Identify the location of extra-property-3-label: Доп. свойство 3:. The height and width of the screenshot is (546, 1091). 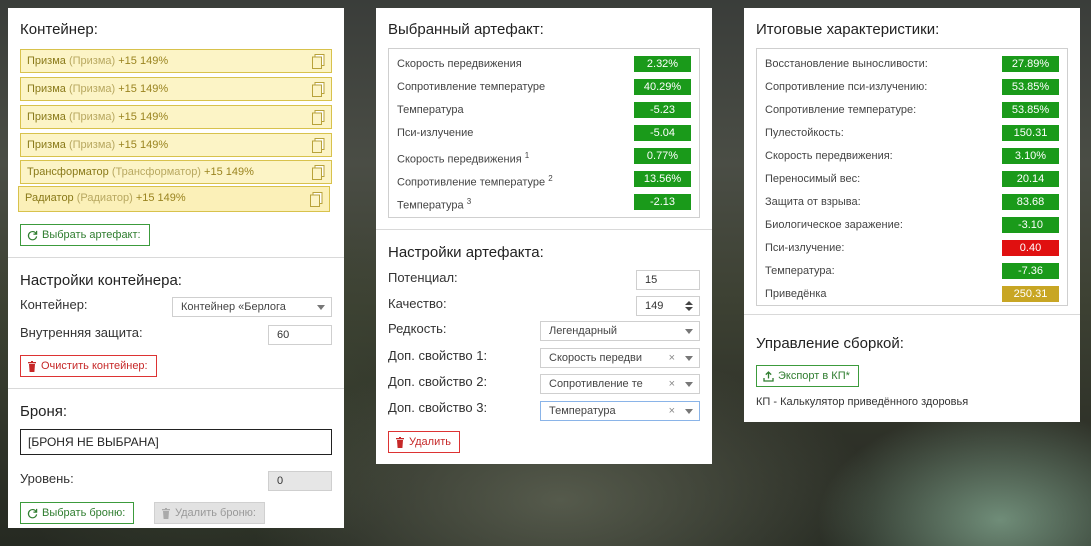
(438, 407).